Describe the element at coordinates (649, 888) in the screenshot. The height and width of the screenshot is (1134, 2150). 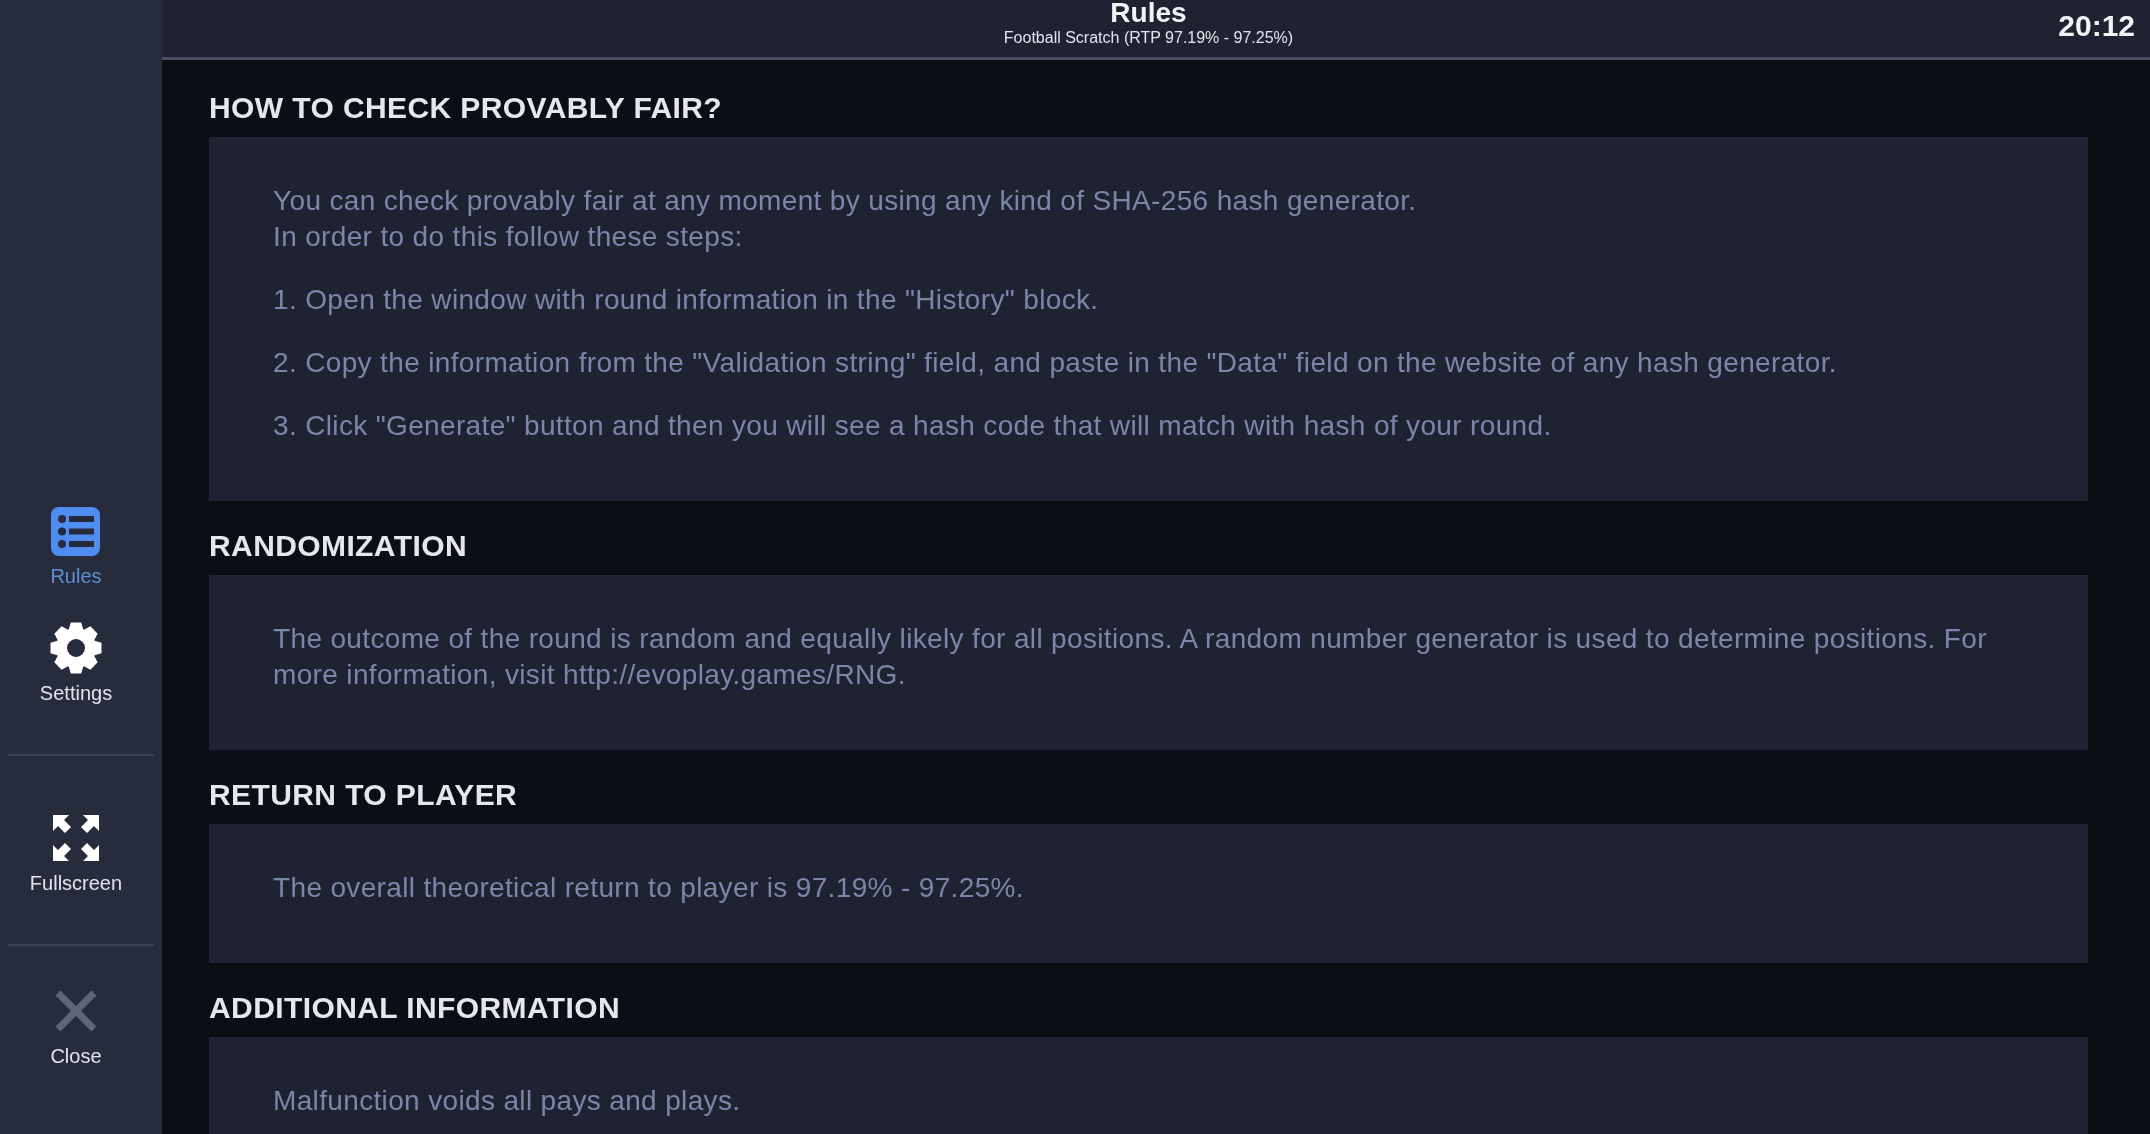
I see `rules-paragraph: The overall theoretical return to player is 97.19% - 97.25%.` at that location.